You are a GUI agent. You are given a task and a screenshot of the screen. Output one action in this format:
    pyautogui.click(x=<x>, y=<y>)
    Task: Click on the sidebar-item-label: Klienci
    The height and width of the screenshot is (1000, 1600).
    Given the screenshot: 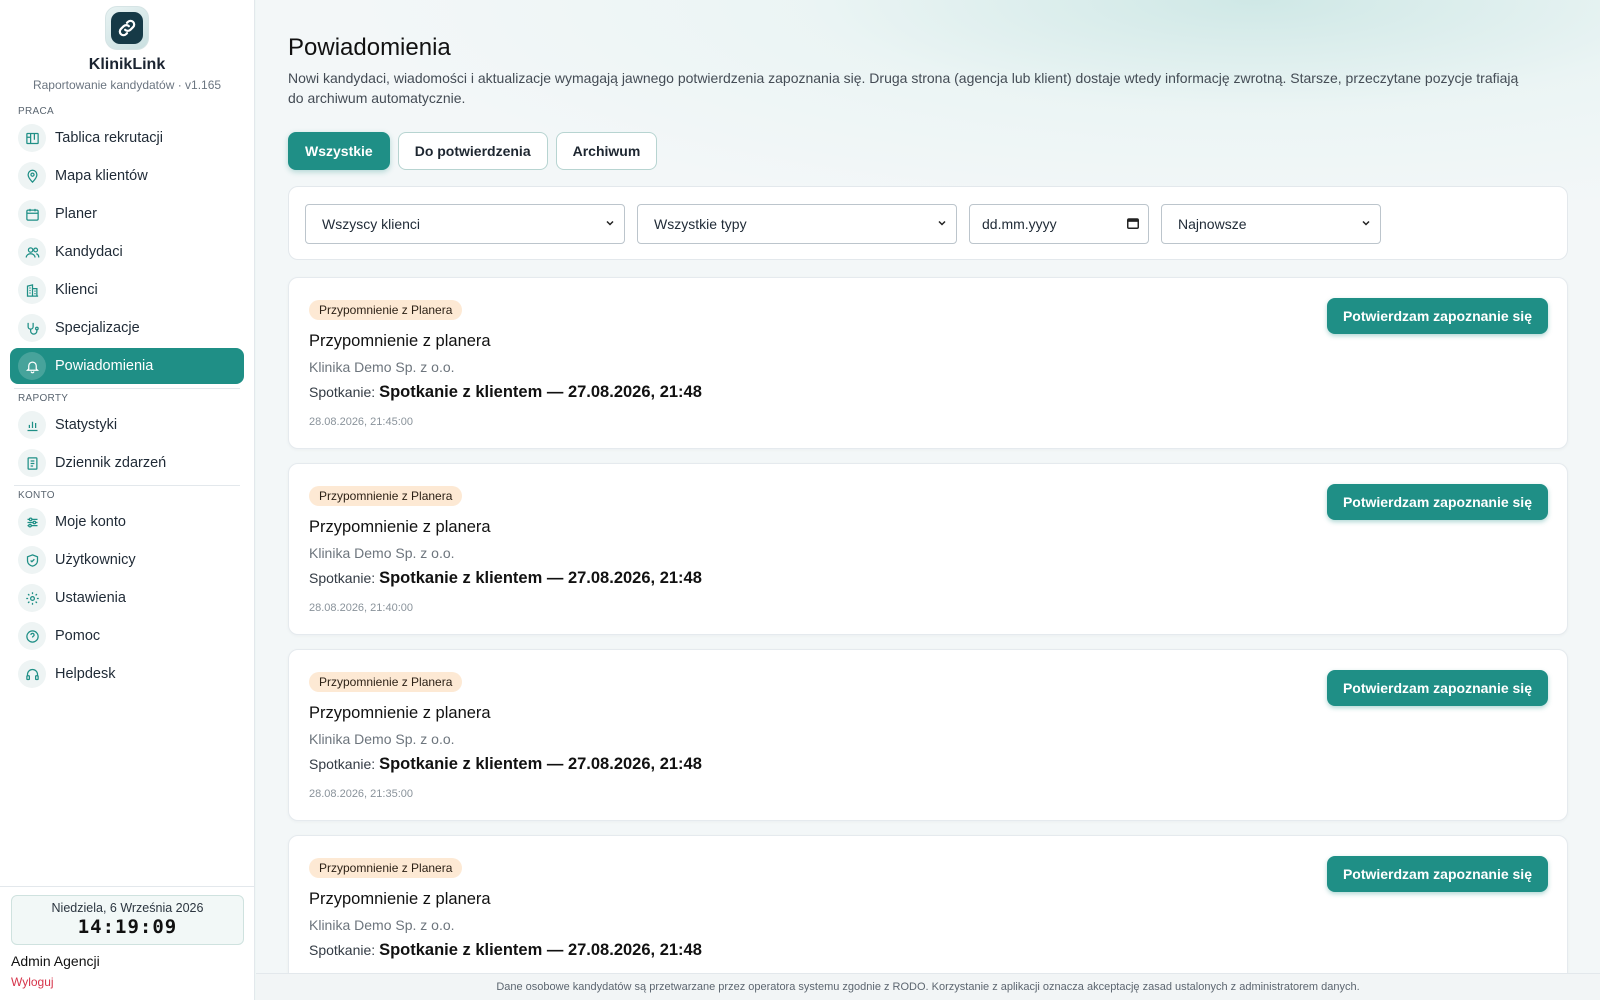 What is the action you would take?
    pyautogui.click(x=76, y=290)
    